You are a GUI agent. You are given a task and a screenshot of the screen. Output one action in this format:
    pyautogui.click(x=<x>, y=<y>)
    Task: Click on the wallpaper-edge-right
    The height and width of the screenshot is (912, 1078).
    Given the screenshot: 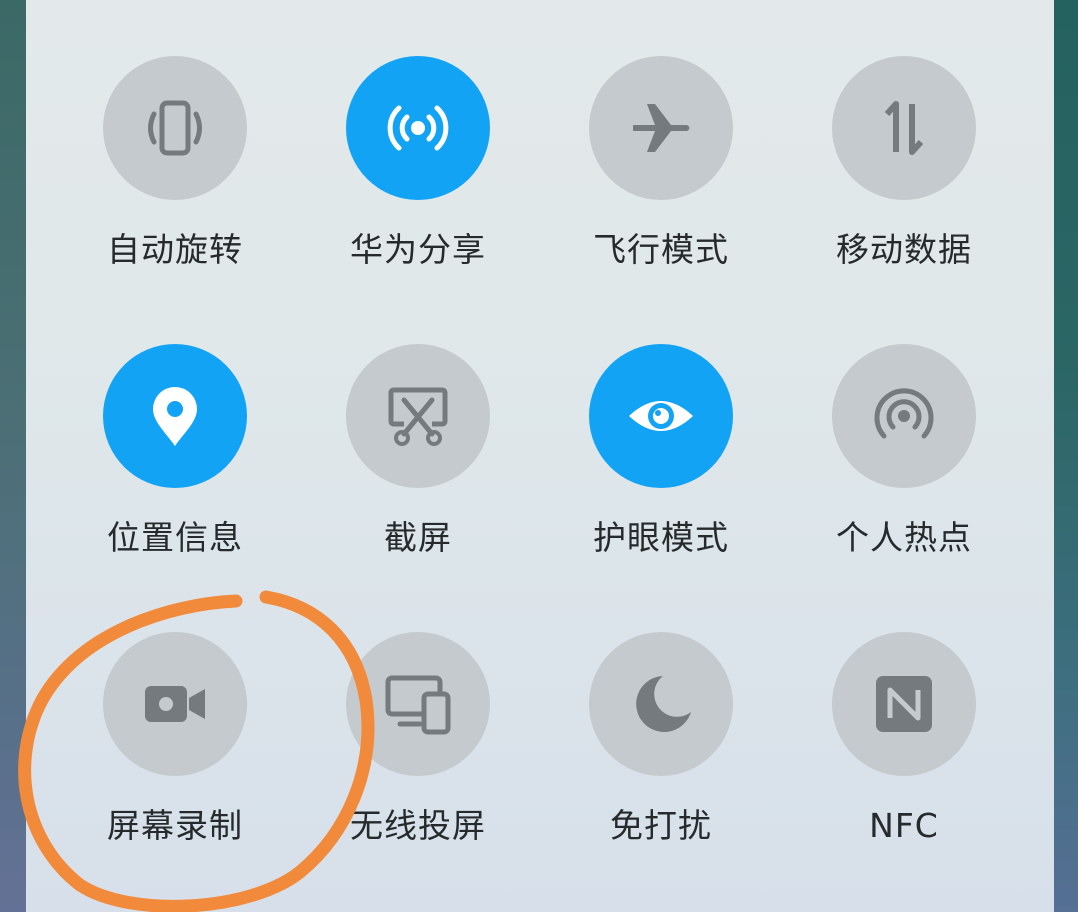 What is the action you would take?
    pyautogui.click(x=1066, y=456)
    